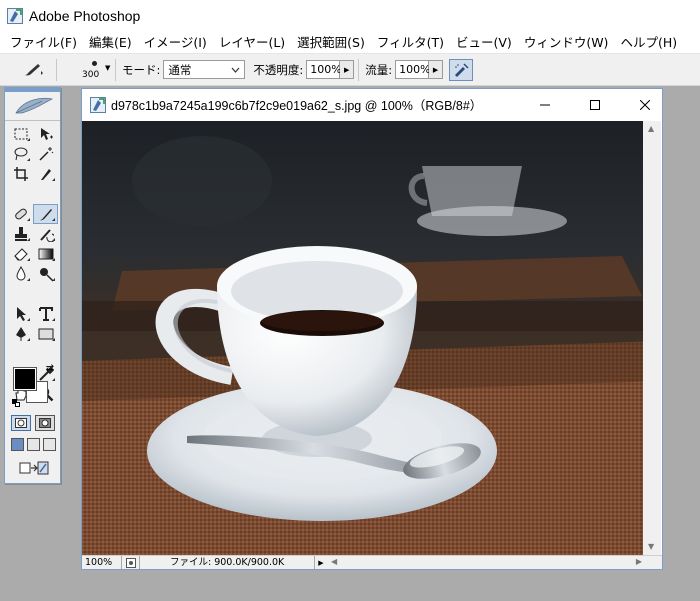  Describe the element at coordinates (15, 16) in the screenshot. I see `photoshop-app-icon` at that location.